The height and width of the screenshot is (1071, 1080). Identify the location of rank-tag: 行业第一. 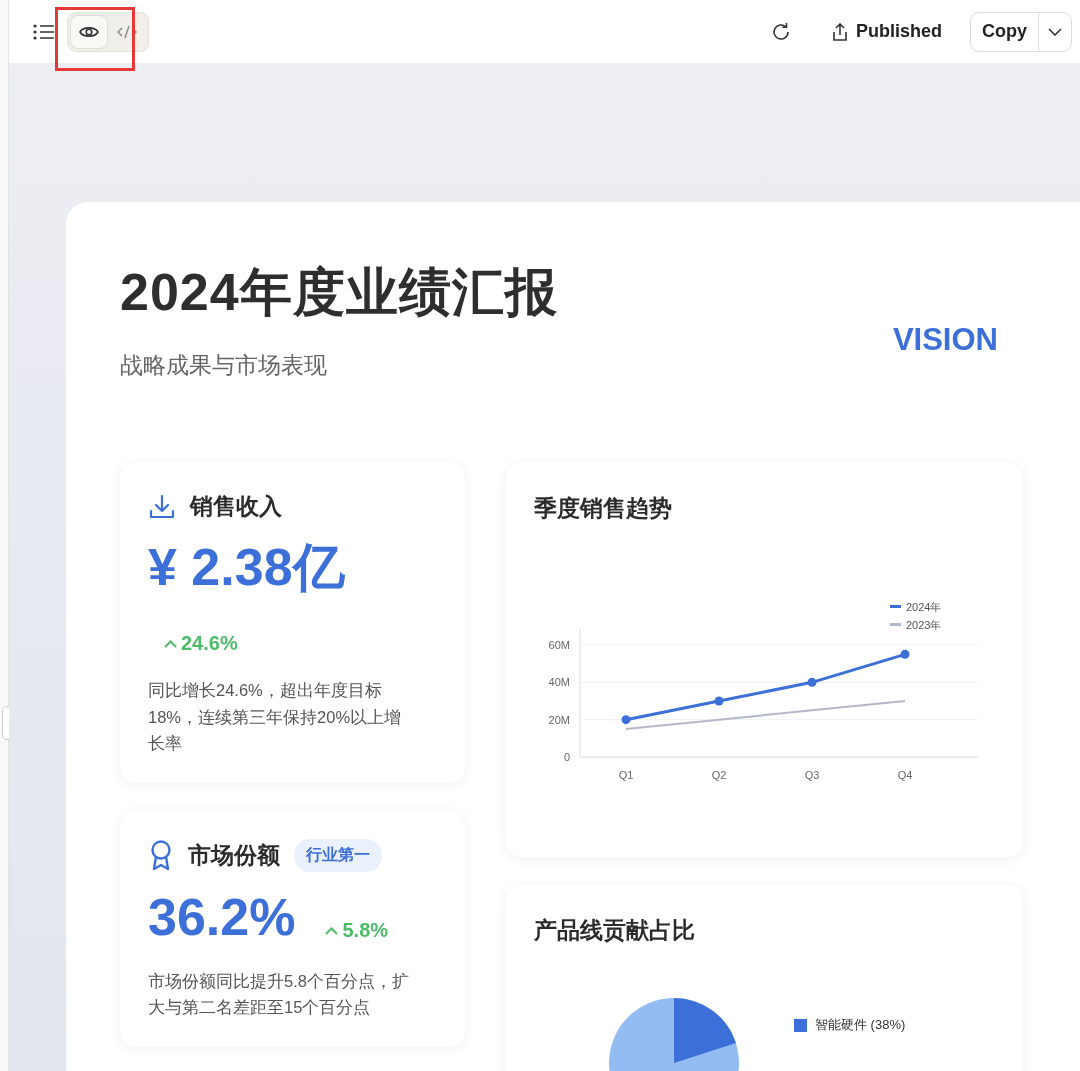
(338, 855).